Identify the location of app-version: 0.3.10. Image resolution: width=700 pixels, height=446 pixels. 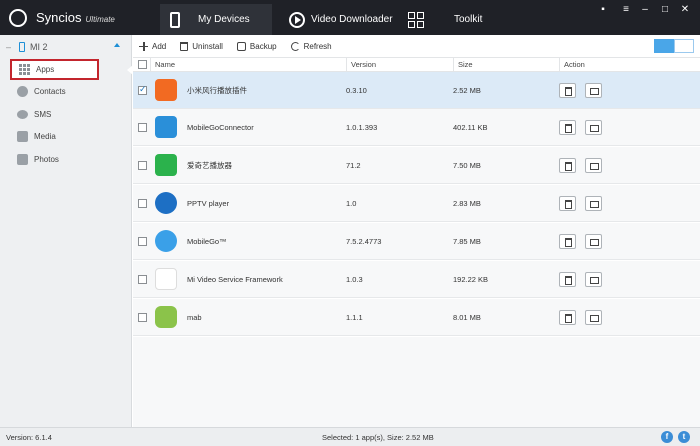
(356, 90).